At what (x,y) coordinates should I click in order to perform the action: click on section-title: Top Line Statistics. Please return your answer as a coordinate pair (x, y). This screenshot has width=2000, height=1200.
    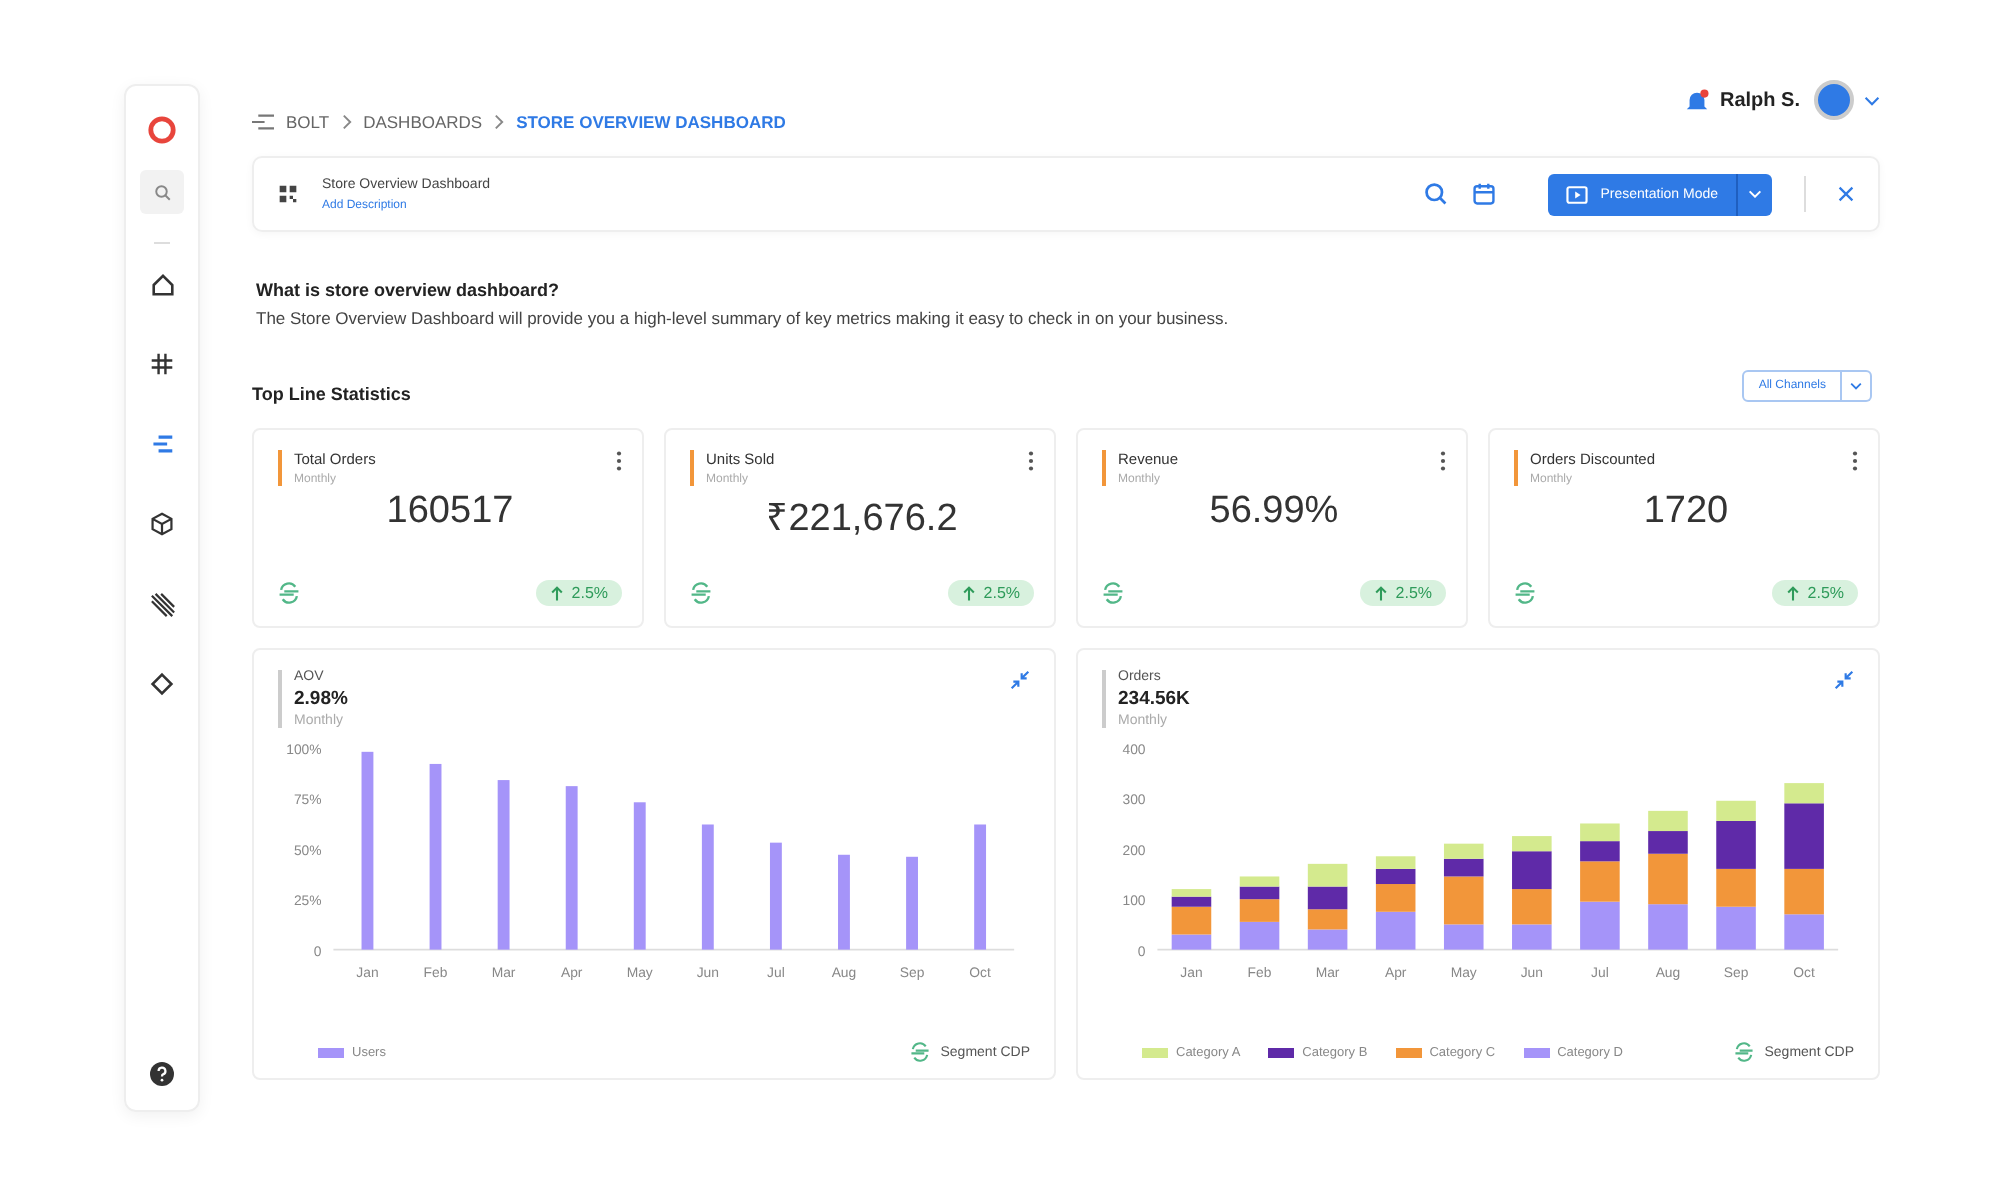
    Looking at the image, I should click on (331, 394).